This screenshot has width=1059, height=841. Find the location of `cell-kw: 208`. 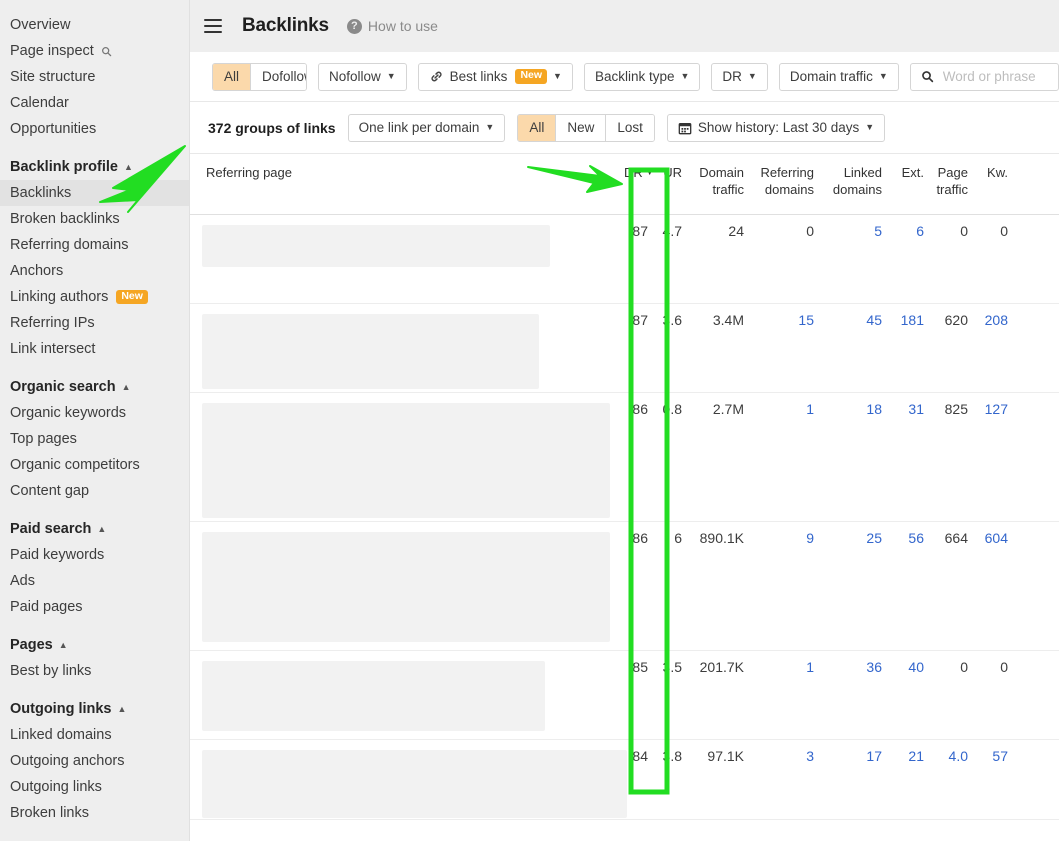

cell-kw: 208 is located at coordinates (994, 348).